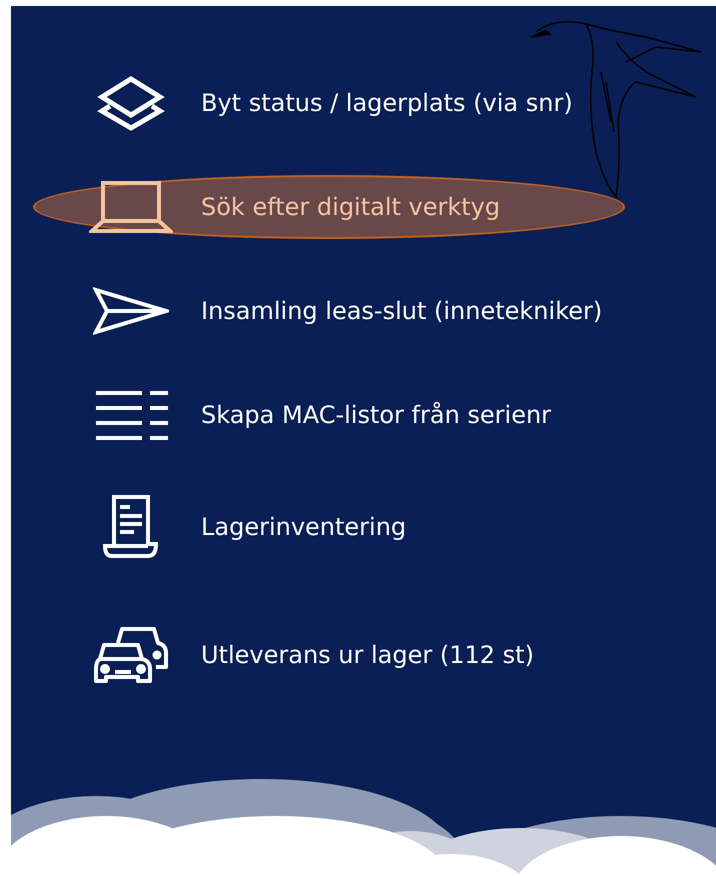 This screenshot has height=876, width=716. Describe the element at coordinates (131, 527) in the screenshot. I see `document-icon` at that location.